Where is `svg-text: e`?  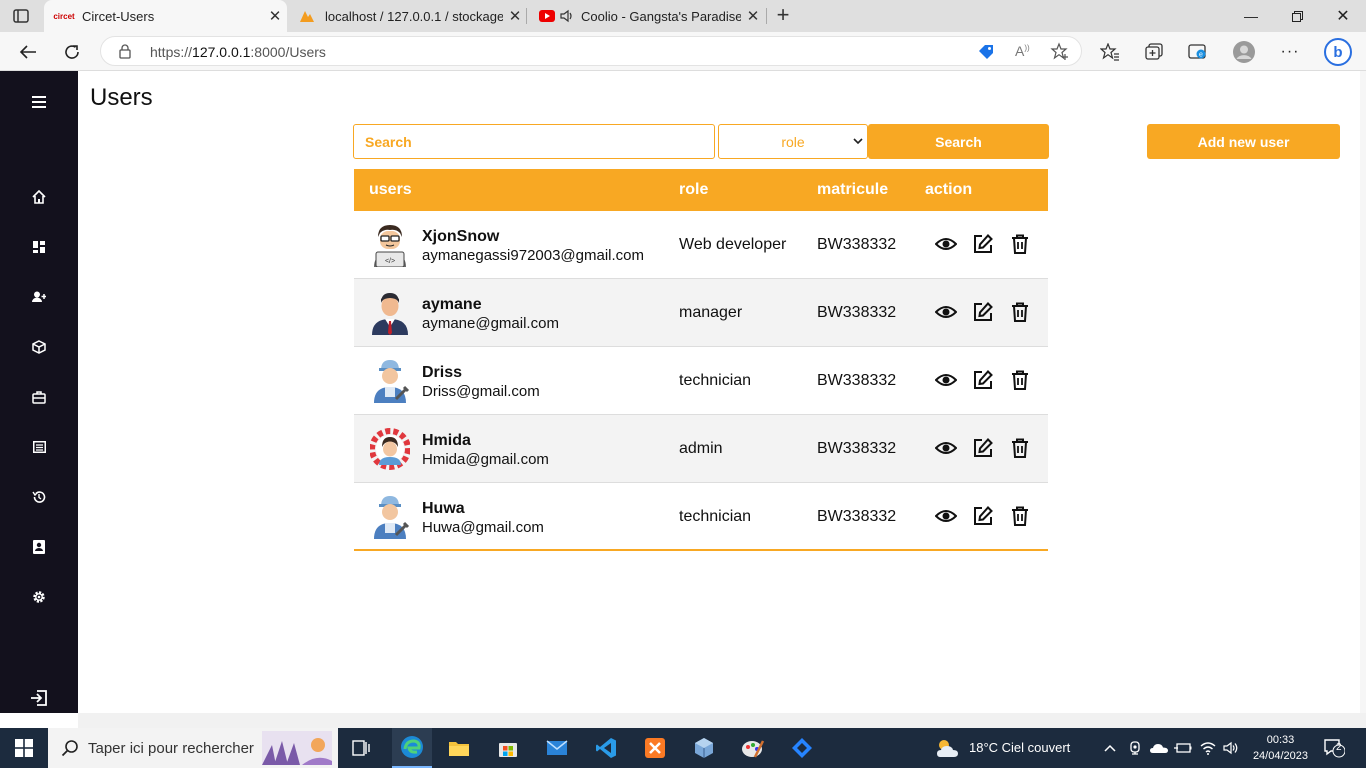
svg-text: e is located at coordinates (1201, 55).